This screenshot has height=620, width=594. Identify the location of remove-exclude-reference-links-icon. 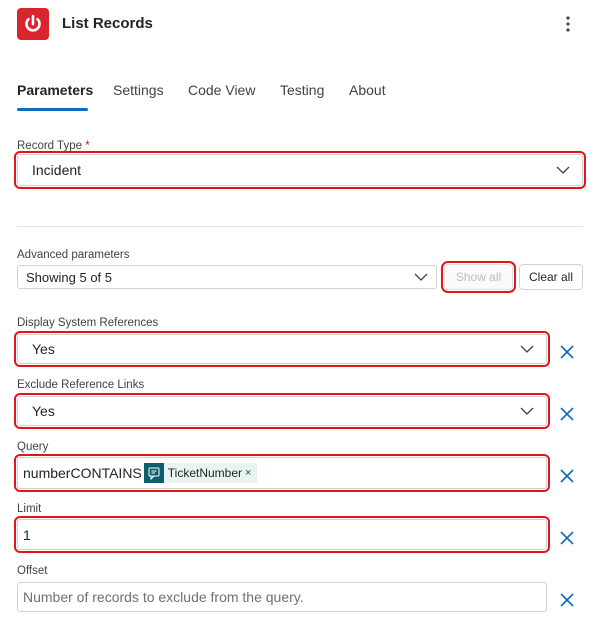
(567, 414).